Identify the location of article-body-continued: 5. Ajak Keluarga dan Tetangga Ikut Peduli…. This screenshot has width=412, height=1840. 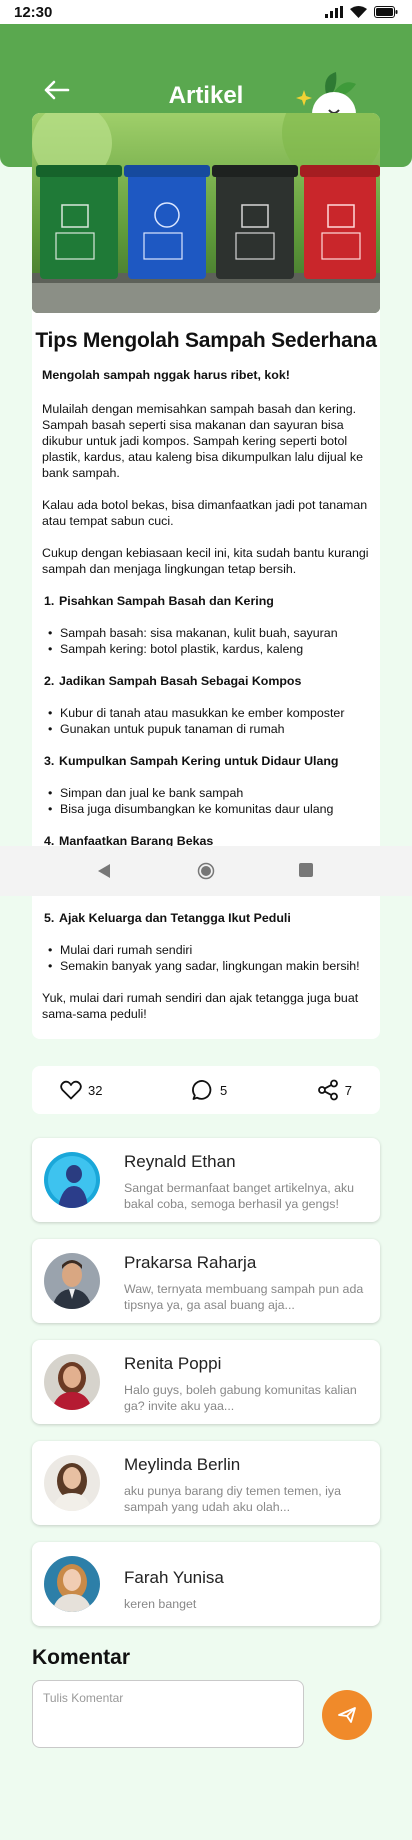
(210, 966).